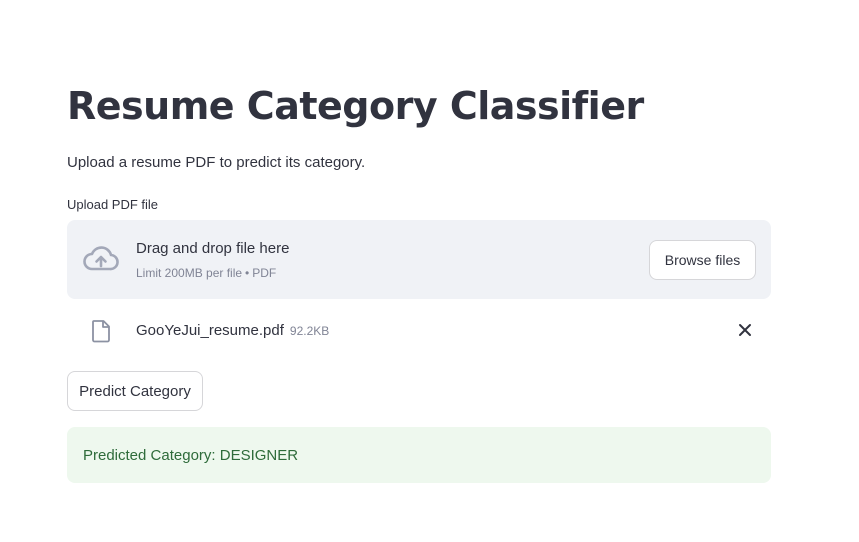 The height and width of the screenshot is (542, 859). Describe the element at coordinates (101, 259) in the screenshot. I see `cloud-upload-icon` at that location.